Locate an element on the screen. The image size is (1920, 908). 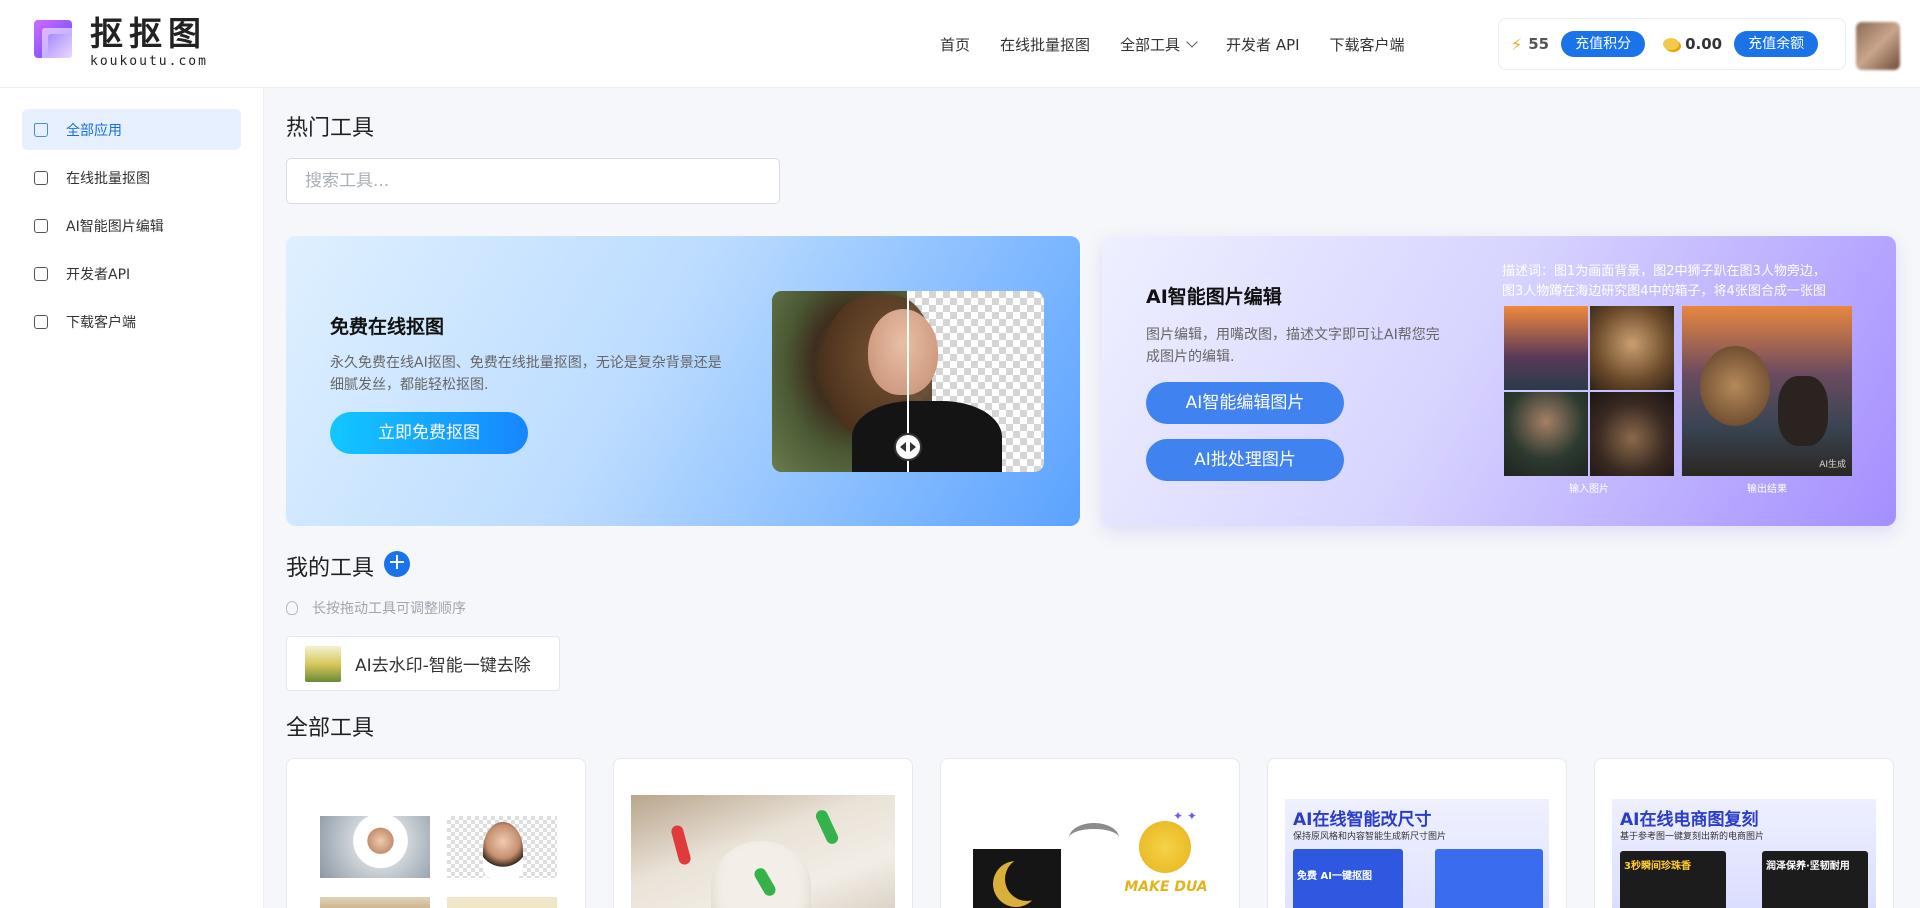
site-logo: 抠抠图 koukoutu.com is located at coordinates (129, 44).